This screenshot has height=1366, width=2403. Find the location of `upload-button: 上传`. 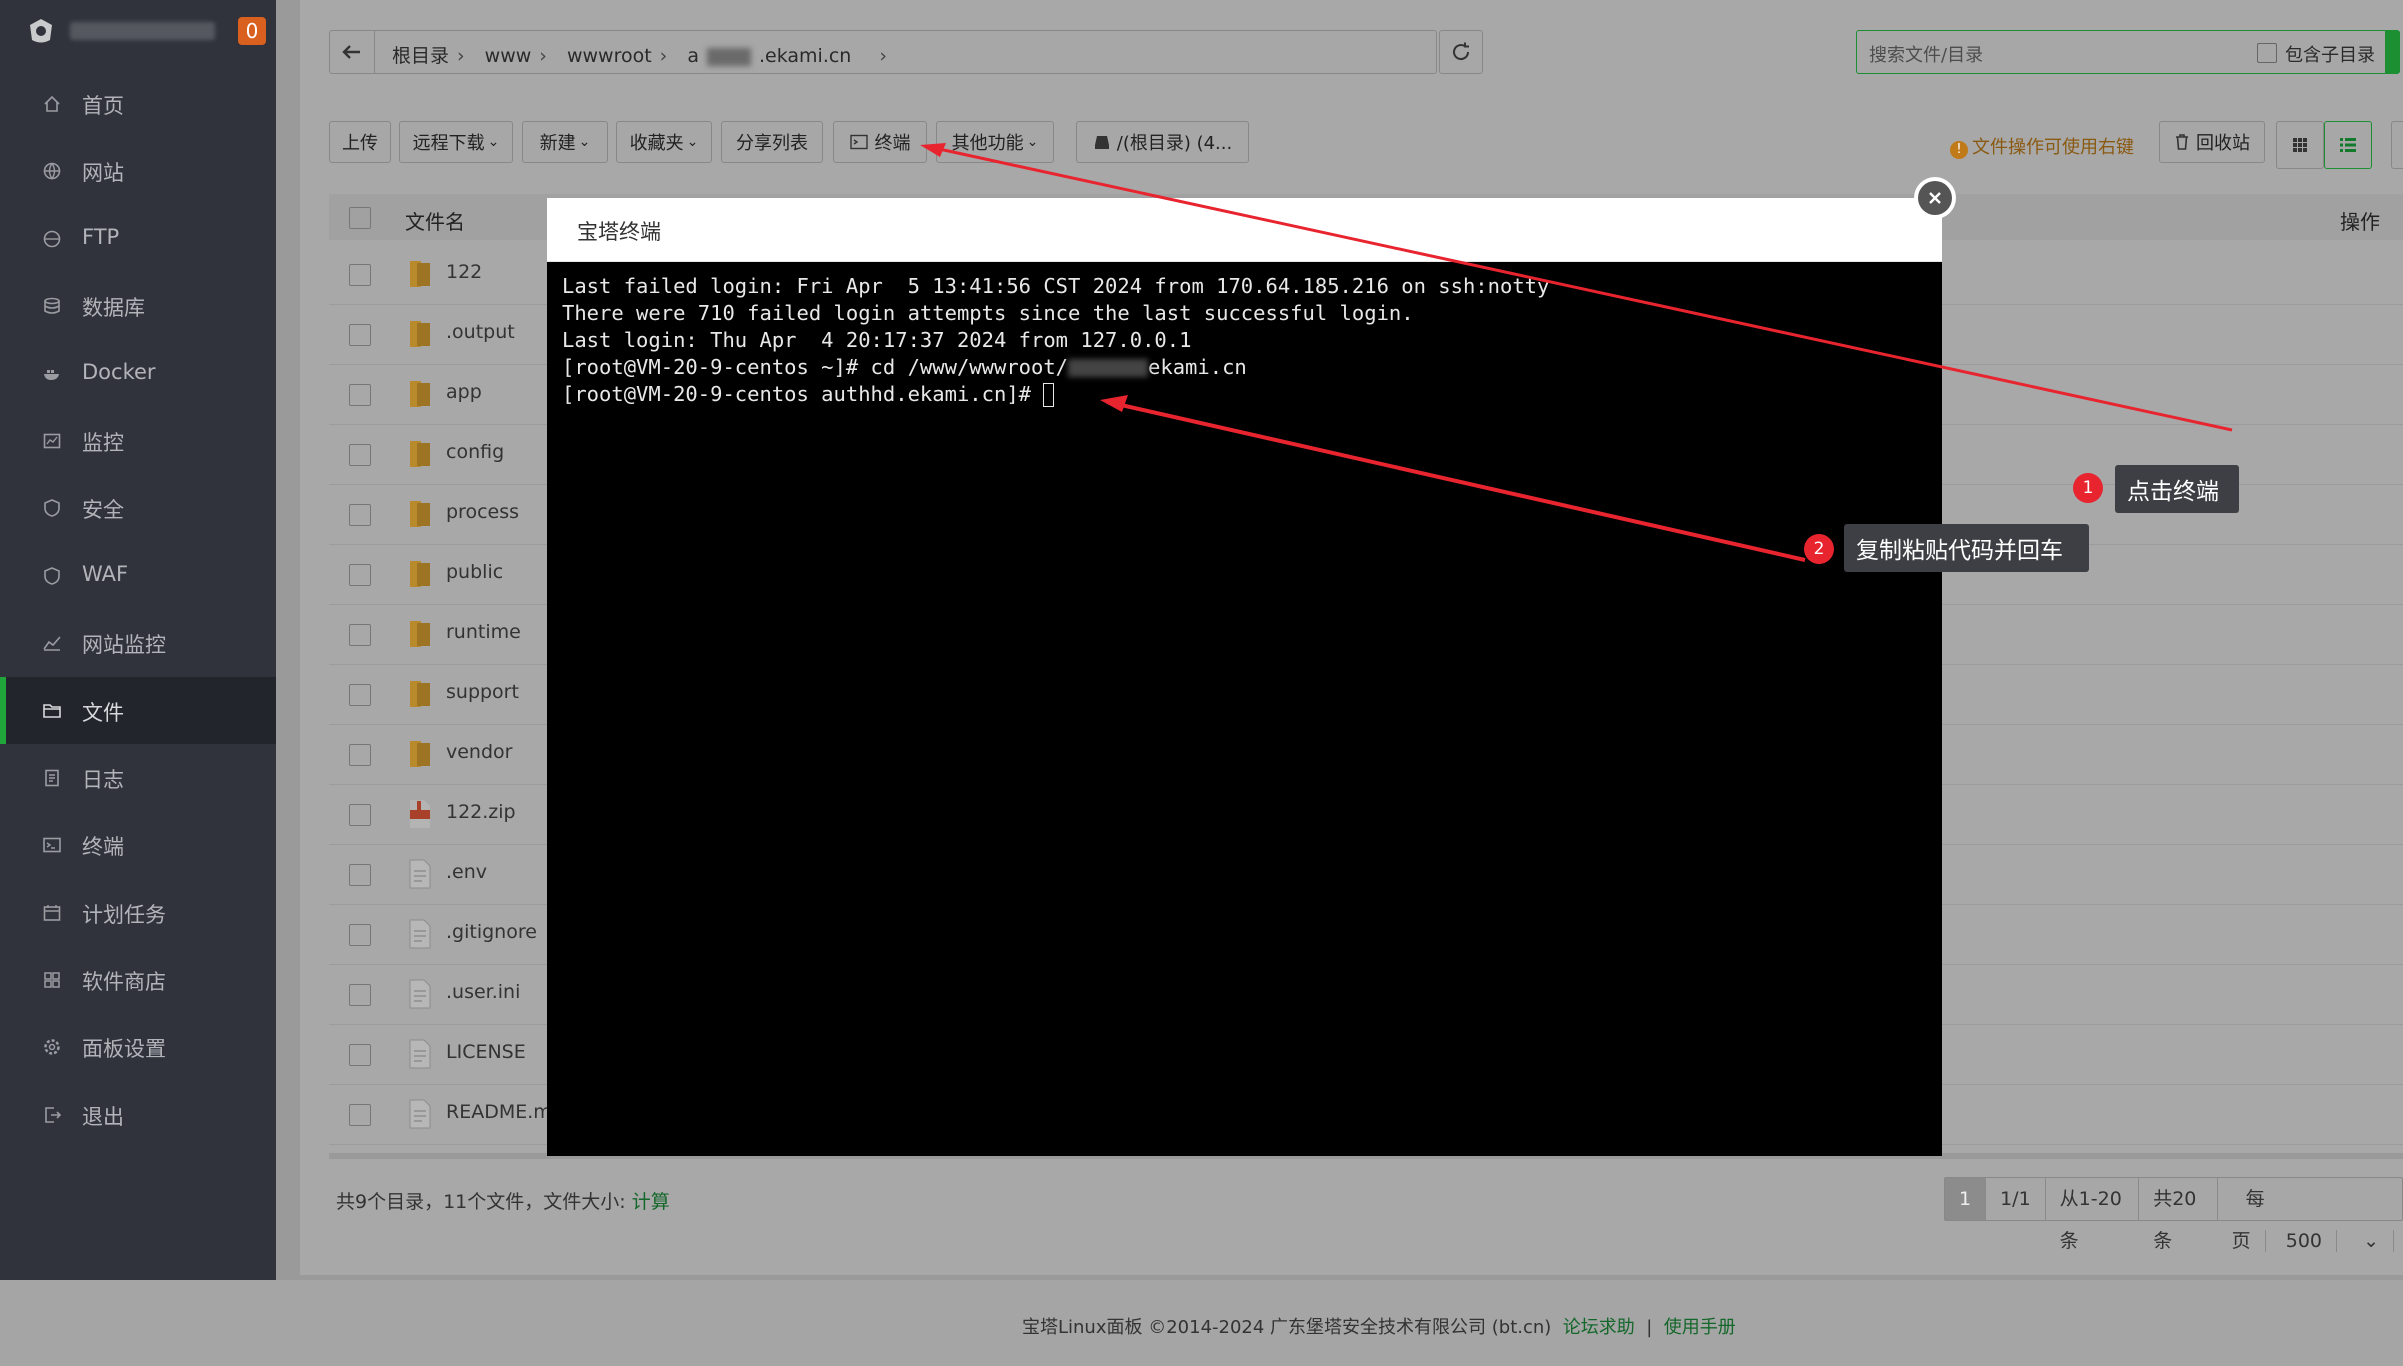

upload-button: 上传 is located at coordinates (360, 142).